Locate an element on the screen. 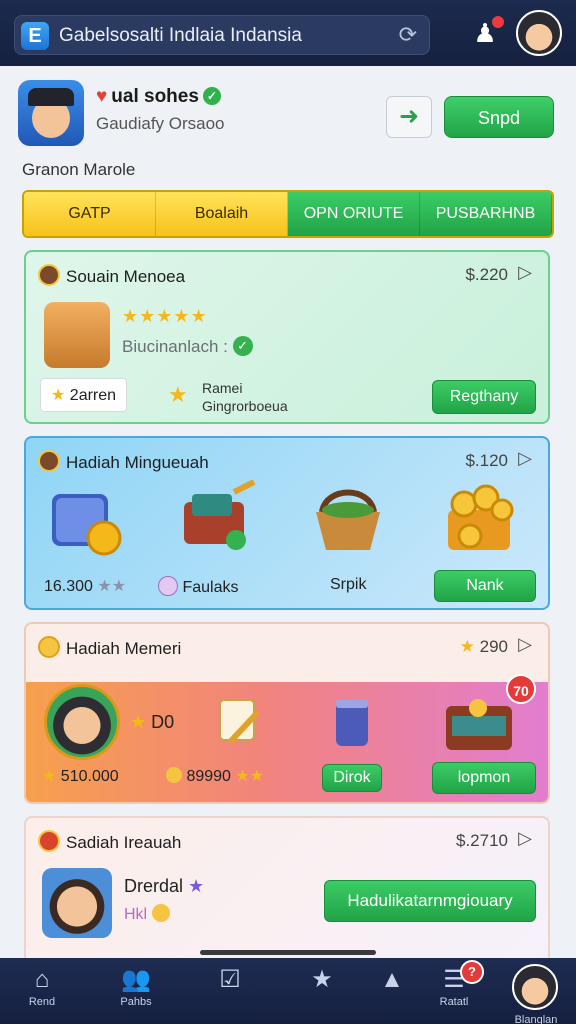  star-label-text: D0 is located at coordinates (163, 722).